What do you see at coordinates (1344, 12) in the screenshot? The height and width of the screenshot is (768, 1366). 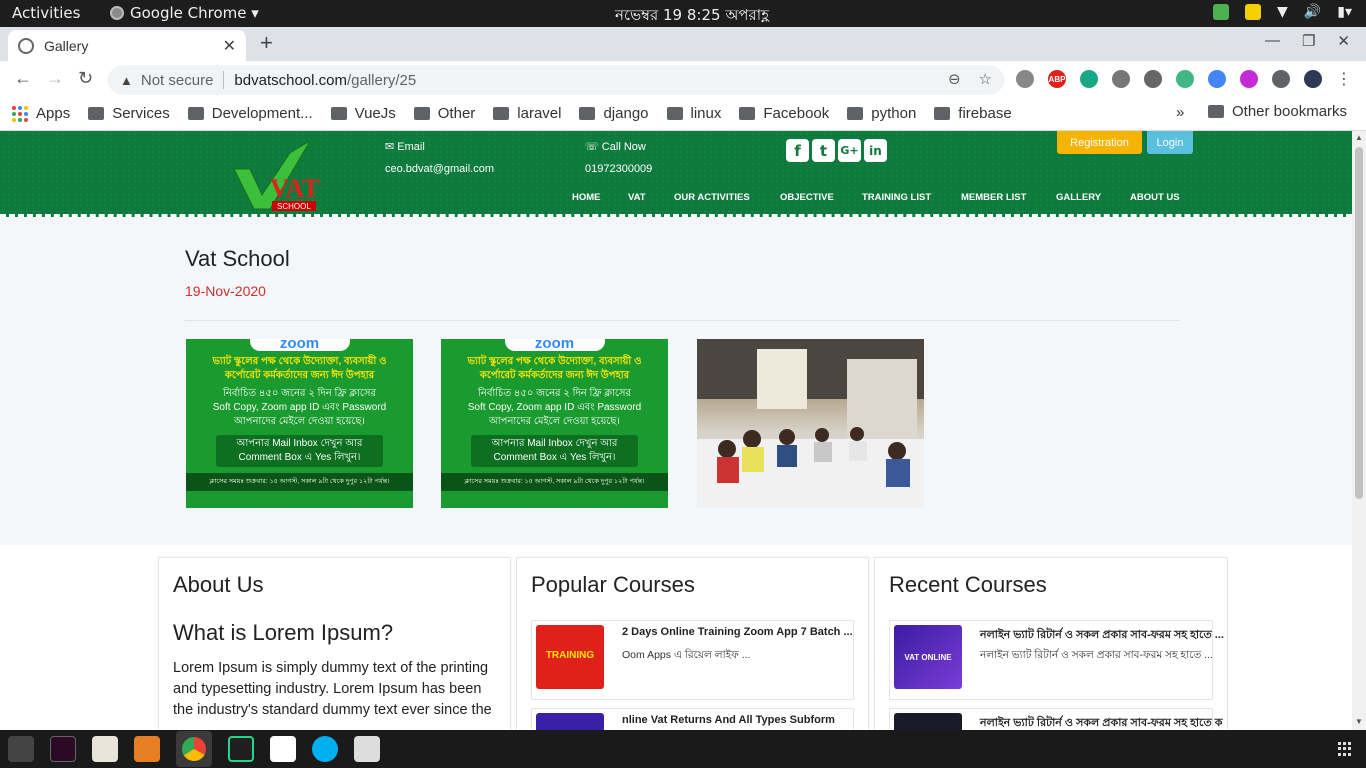 I see `battery-icon: ▮▾` at bounding box center [1344, 12].